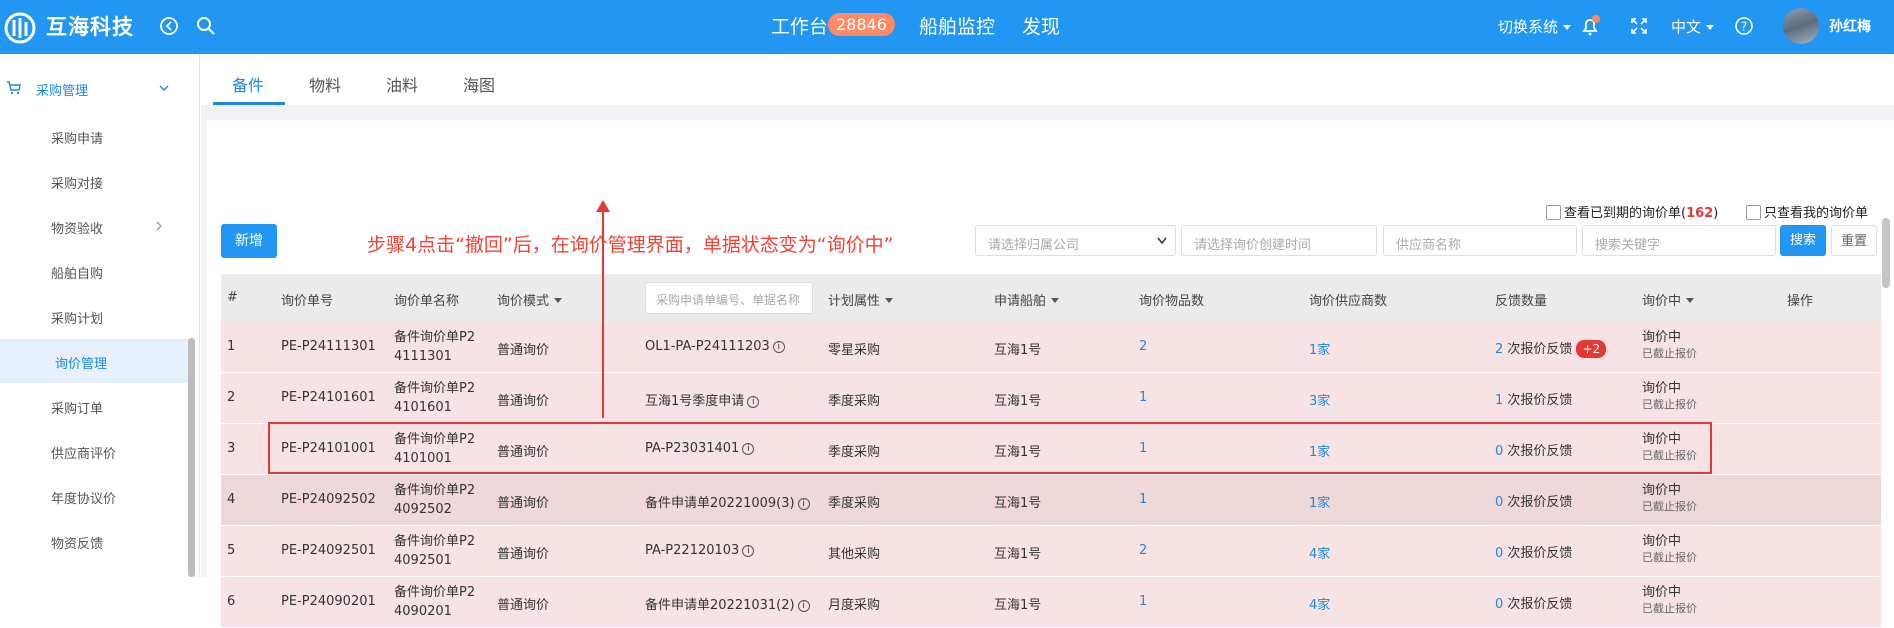 This screenshot has height=628, width=1894. Describe the element at coordinates (715, 346) in the screenshot. I see `requisition-ref: OL1-PA-P24111203 i` at that location.